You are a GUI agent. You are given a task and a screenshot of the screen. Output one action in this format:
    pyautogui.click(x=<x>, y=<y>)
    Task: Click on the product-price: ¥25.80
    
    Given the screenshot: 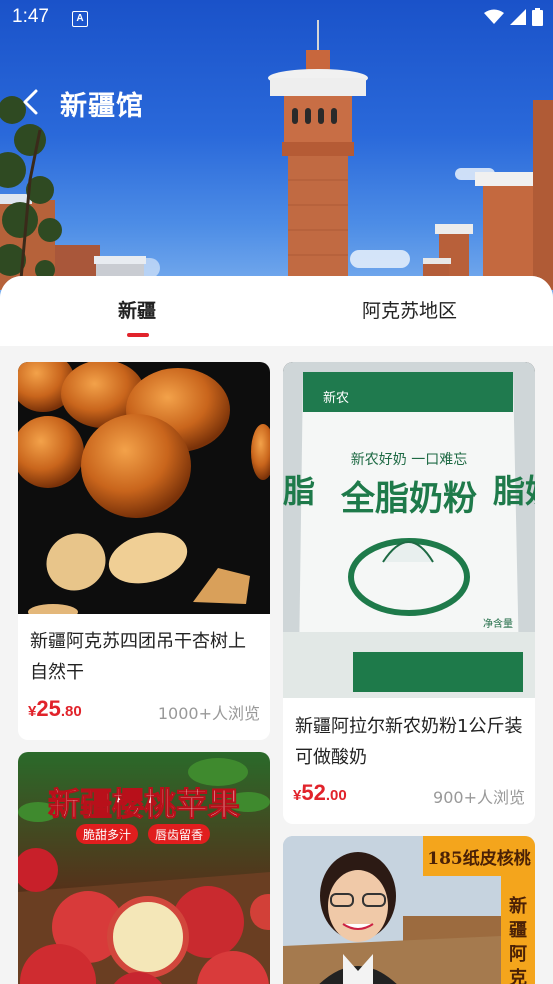 What is the action you would take?
    pyautogui.click(x=55, y=709)
    